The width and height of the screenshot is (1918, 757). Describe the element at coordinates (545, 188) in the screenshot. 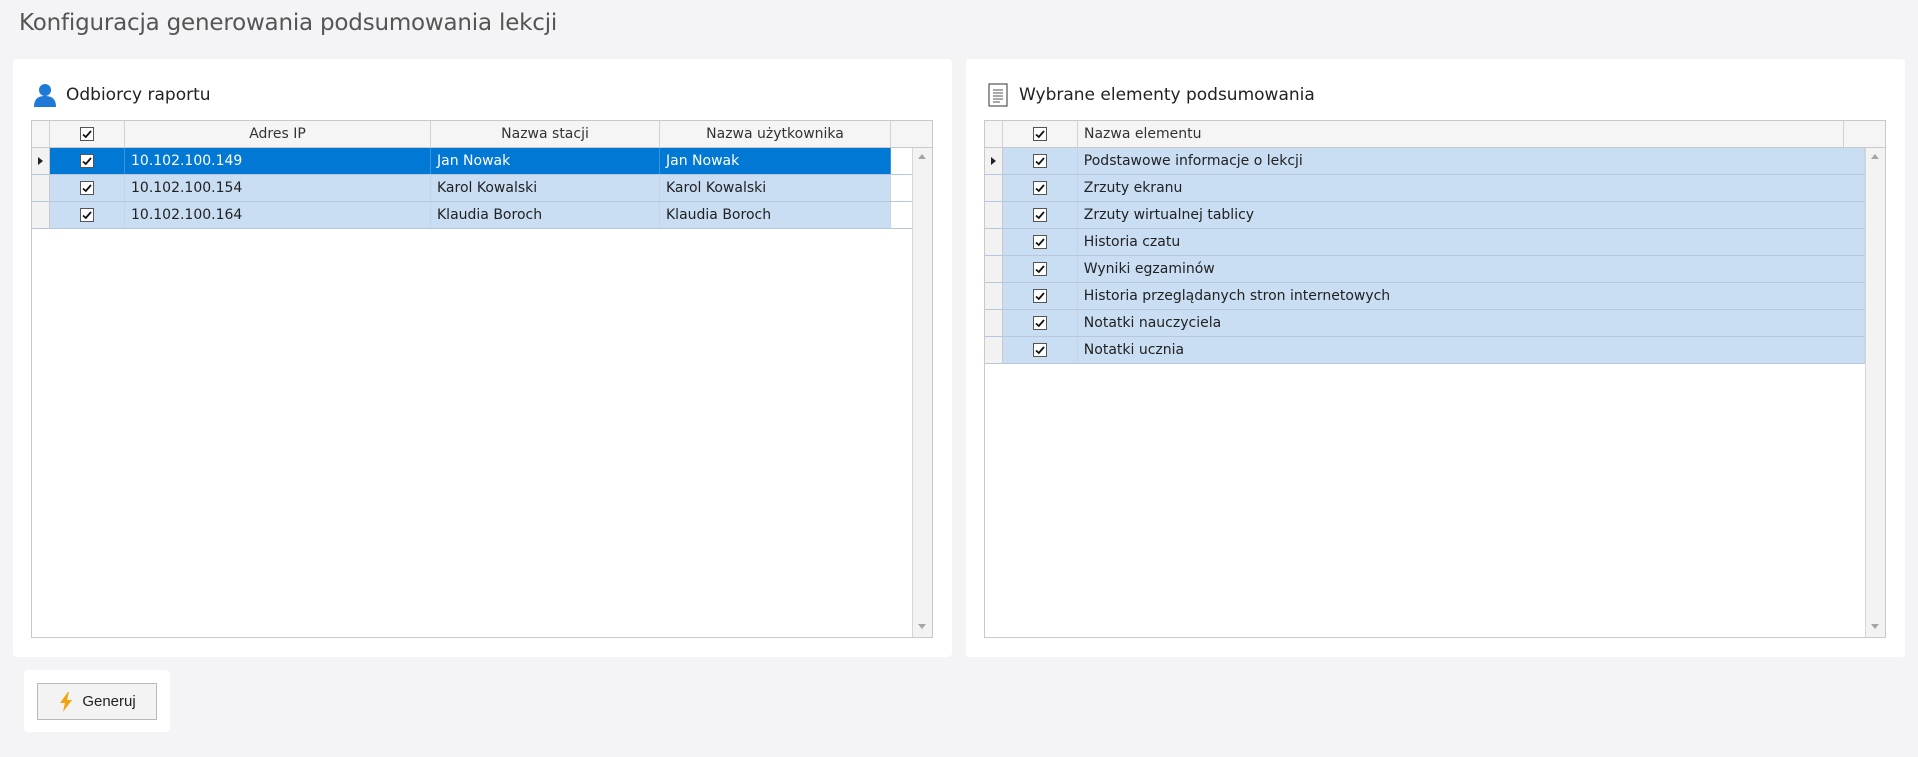

I see `station-cell: Karol Kowalski` at that location.